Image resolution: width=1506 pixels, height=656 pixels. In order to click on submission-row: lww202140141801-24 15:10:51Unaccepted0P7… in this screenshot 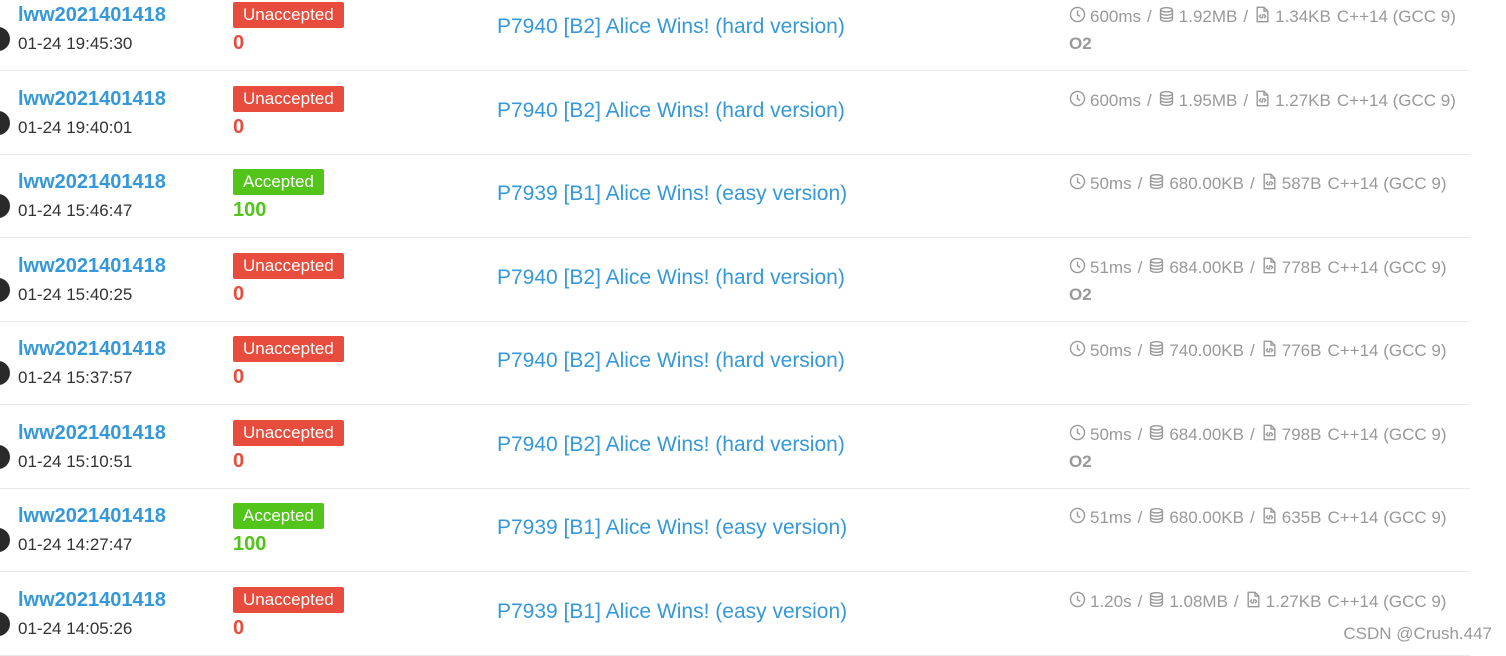, I will do `click(735, 447)`.